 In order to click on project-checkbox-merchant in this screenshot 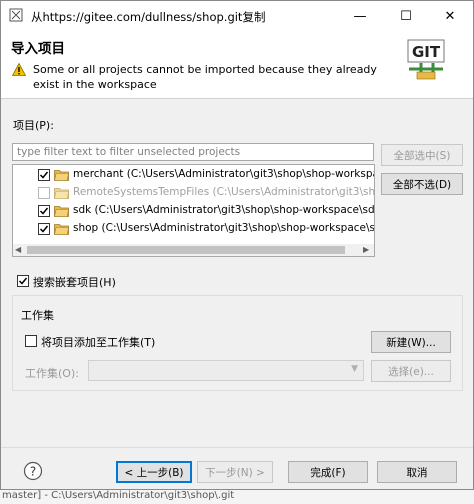, I will do `click(44, 175)`.